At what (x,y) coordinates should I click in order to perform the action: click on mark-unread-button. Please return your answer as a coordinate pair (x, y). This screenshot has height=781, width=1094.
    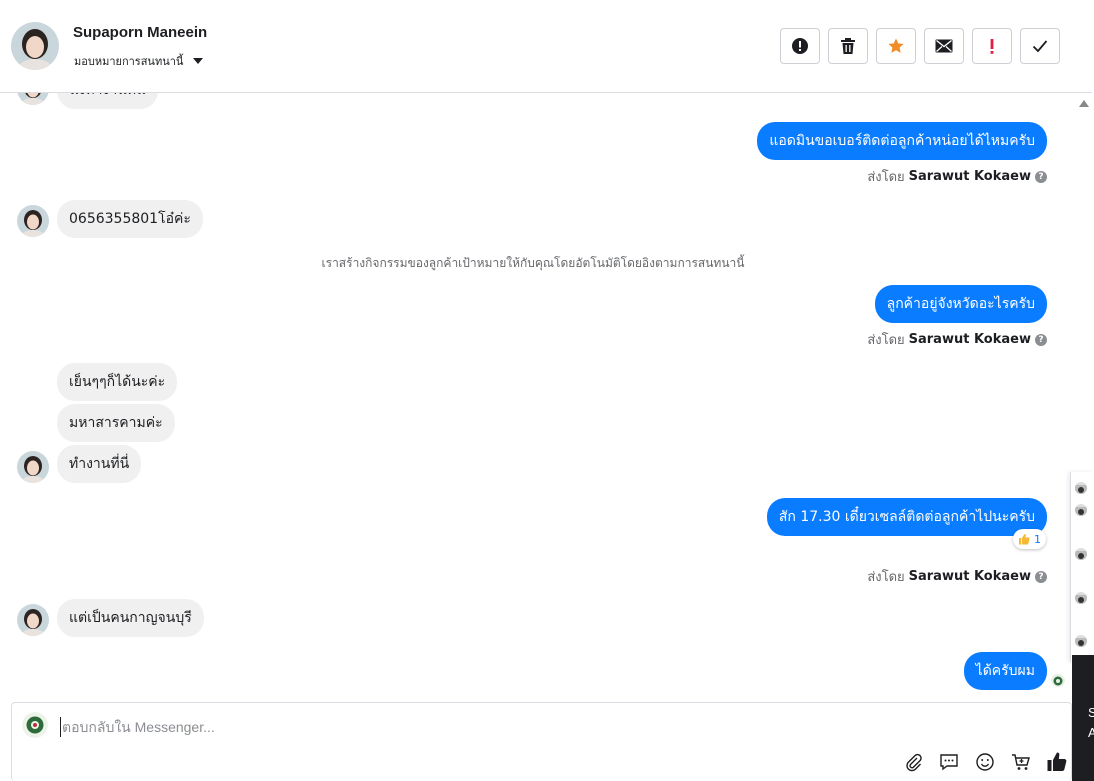
    Looking at the image, I should click on (944, 46).